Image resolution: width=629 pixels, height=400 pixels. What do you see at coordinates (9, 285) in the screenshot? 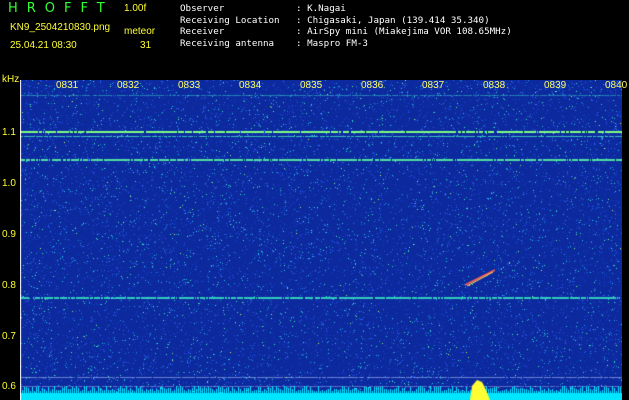
I see `y-tick-label: 0.8` at bounding box center [9, 285].